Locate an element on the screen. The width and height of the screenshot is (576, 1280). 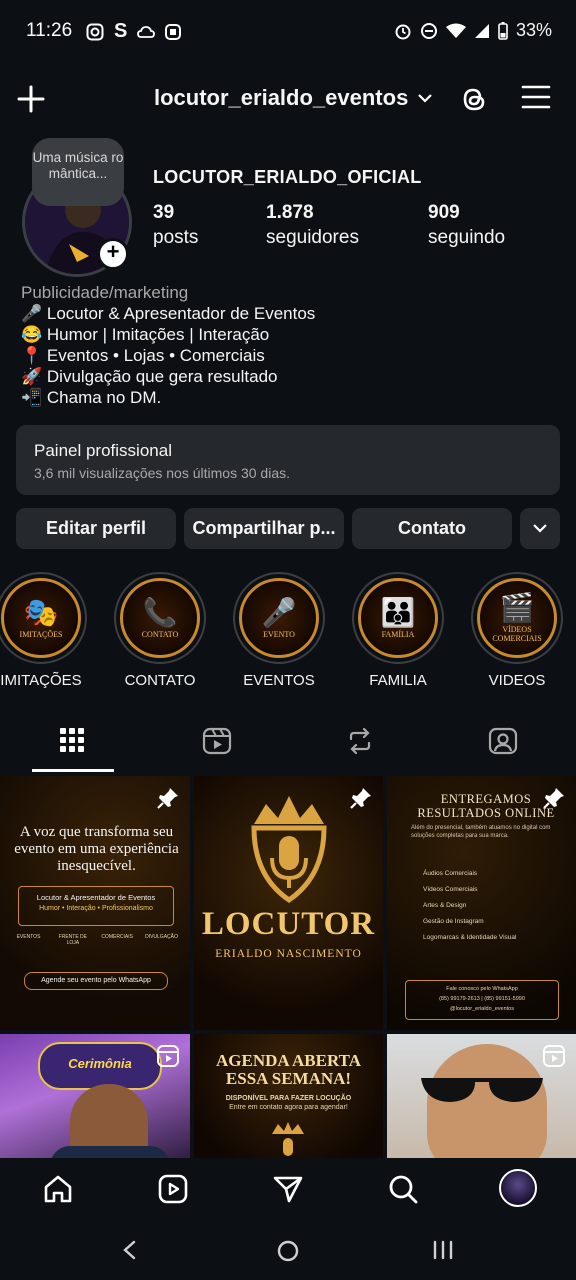
do-not-disturb-icon is located at coordinates (428, 30).